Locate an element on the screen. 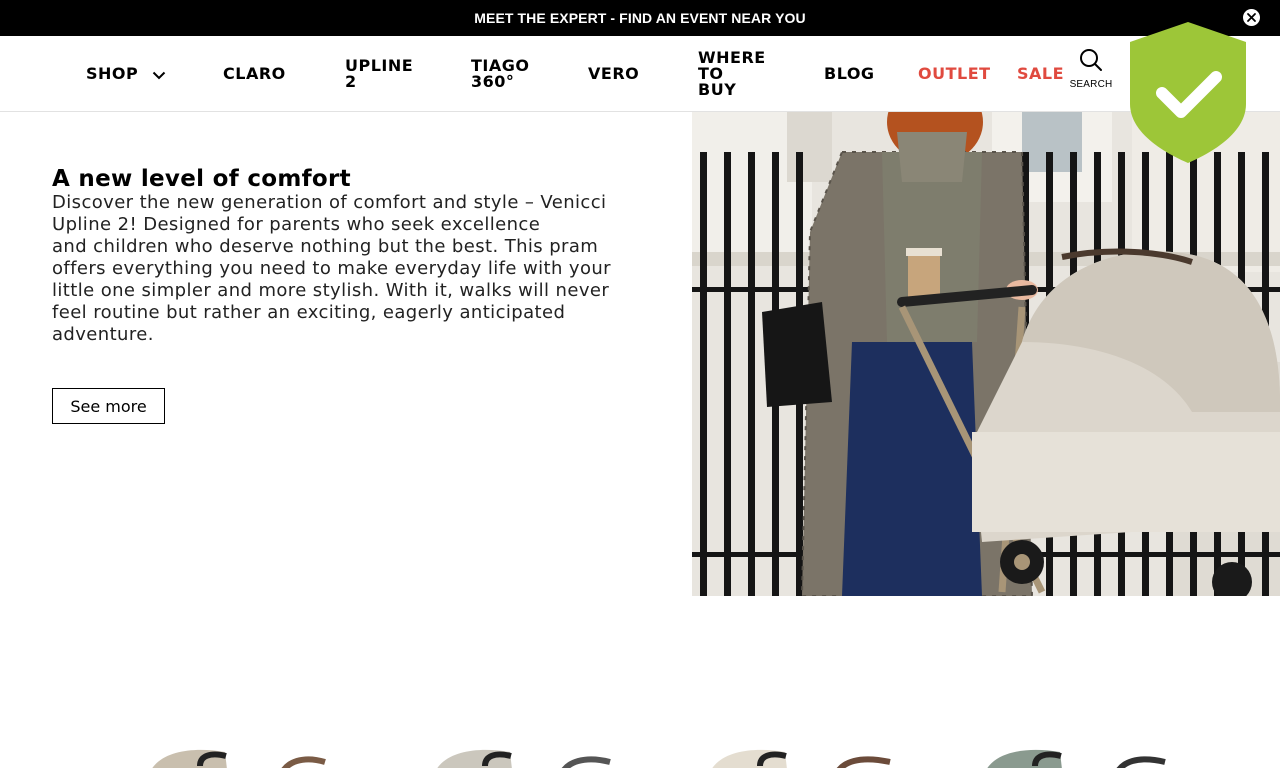 This screenshot has height=768, width=1280. hero-title: A new level of comfort is located at coordinates (201, 179).